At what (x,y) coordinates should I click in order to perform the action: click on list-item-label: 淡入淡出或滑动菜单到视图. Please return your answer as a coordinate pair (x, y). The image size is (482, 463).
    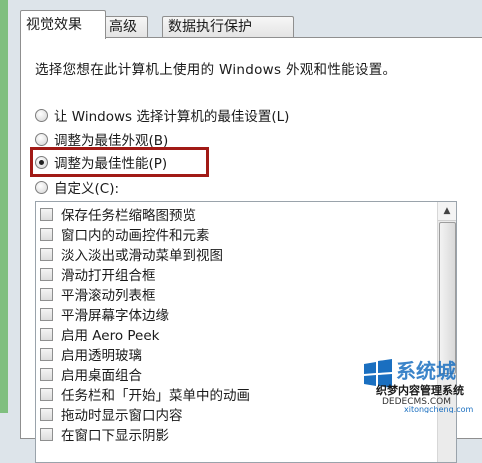
    Looking at the image, I should click on (142, 256).